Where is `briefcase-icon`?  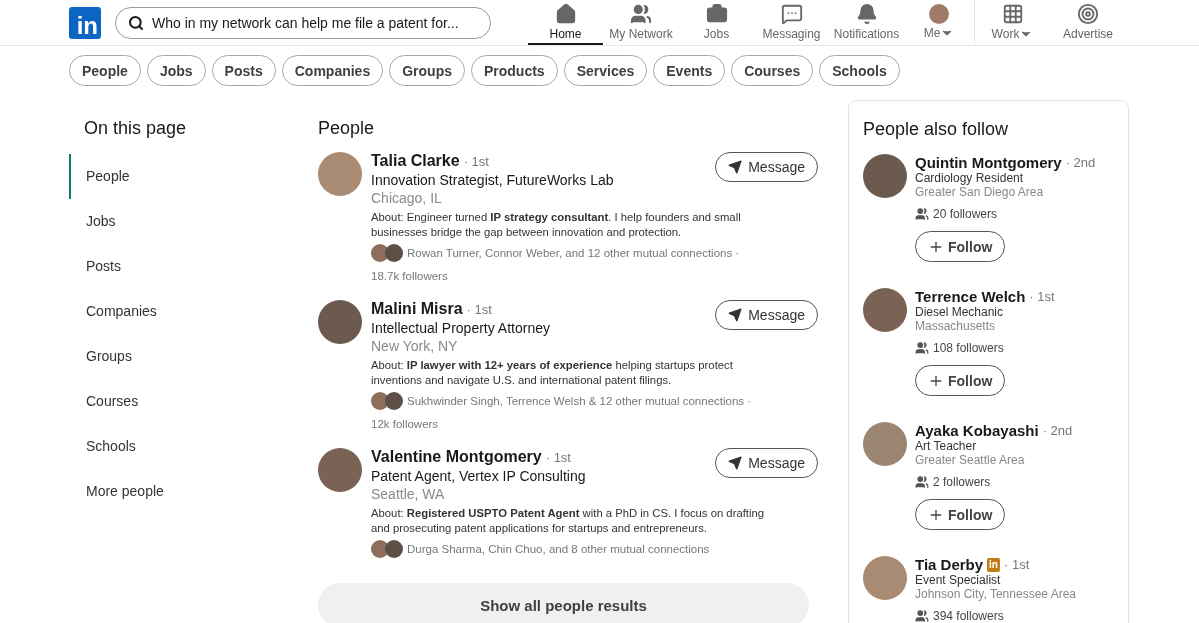
briefcase-icon is located at coordinates (716, 13).